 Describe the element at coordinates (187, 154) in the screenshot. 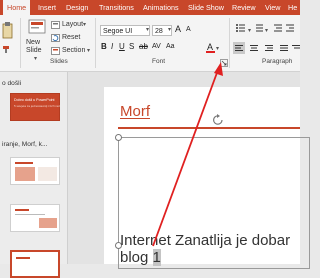

I see `annotation-arrow` at that location.